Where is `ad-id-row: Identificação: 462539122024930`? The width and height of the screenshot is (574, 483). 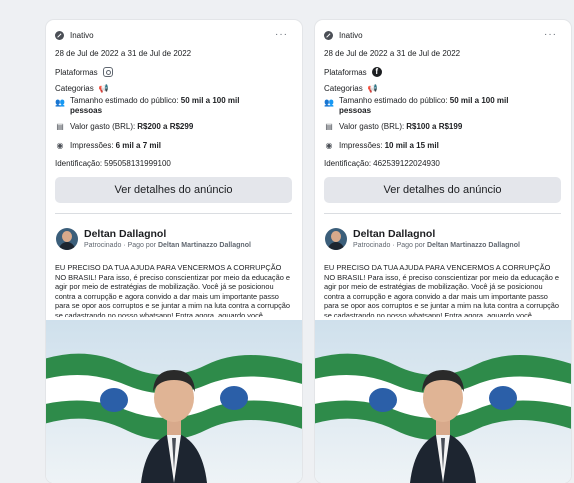 ad-id-row: Identificação: 462539122024930 is located at coordinates (382, 163).